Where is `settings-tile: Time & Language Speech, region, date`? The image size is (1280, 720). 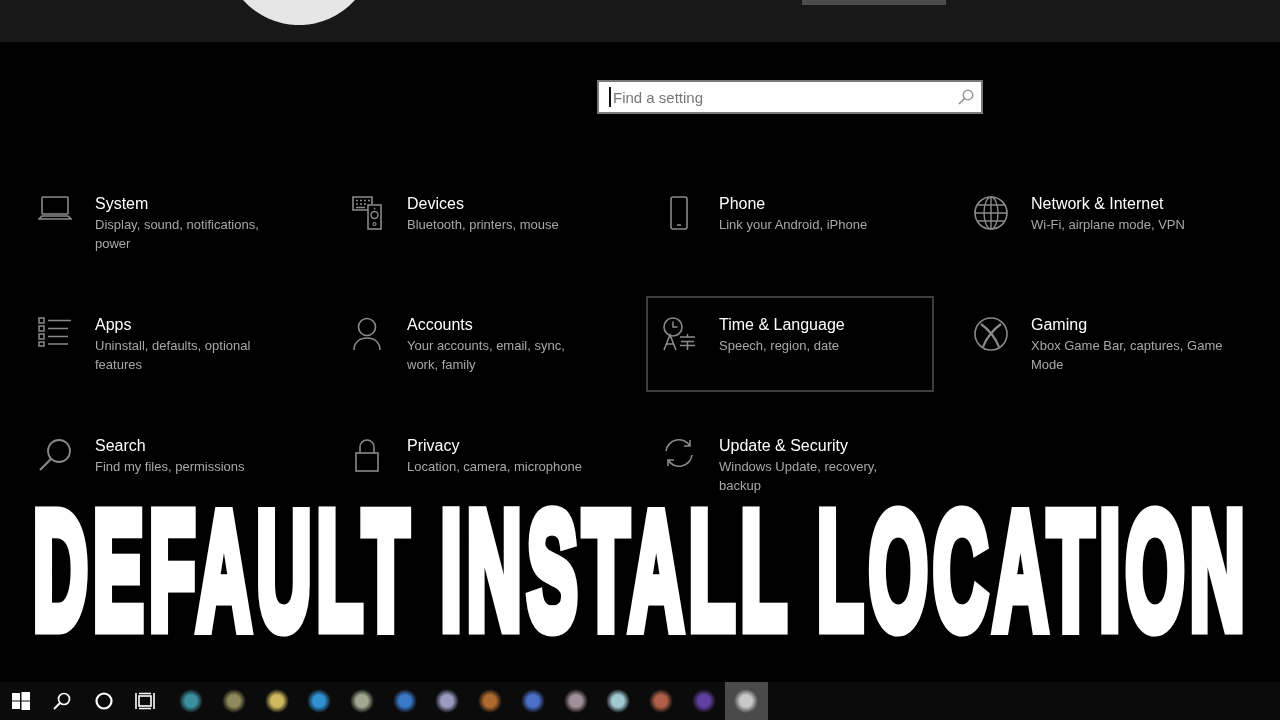 settings-tile: Time & Language Speech, region, date is located at coordinates (790, 344).